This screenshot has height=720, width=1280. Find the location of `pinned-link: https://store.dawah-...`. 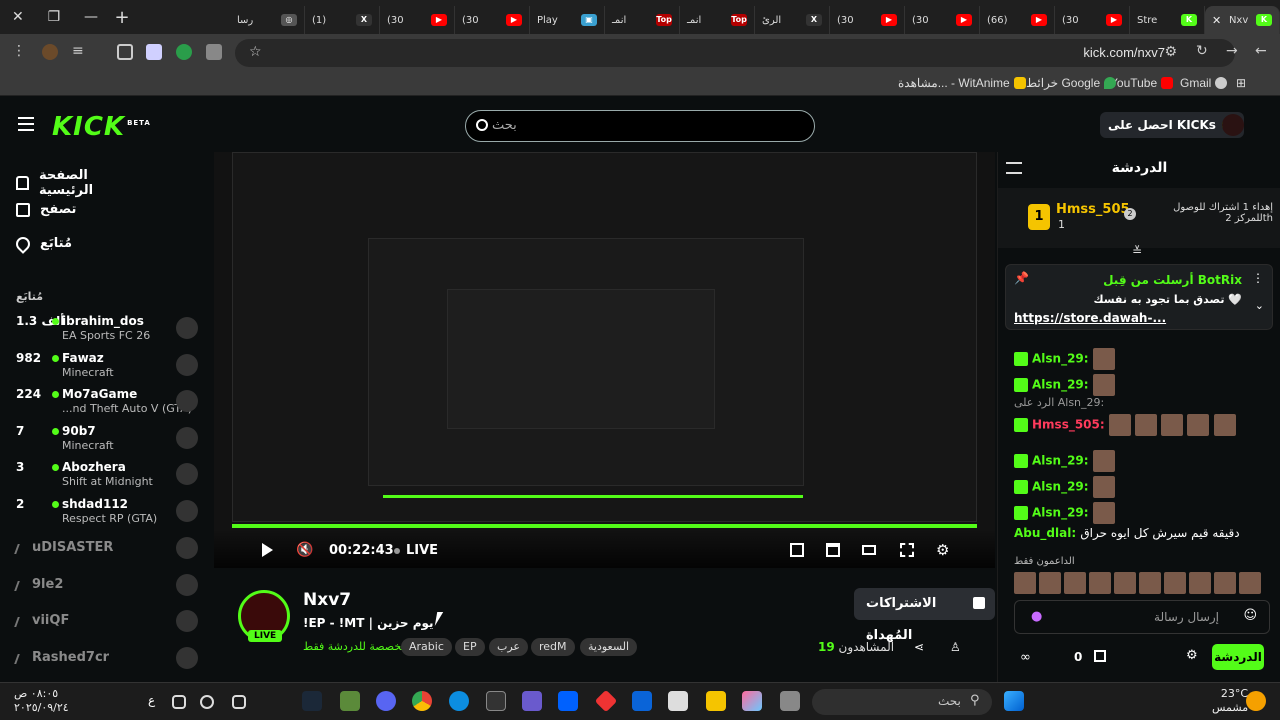

pinned-link: https://store.dawah-... is located at coordinates (1090, 318).